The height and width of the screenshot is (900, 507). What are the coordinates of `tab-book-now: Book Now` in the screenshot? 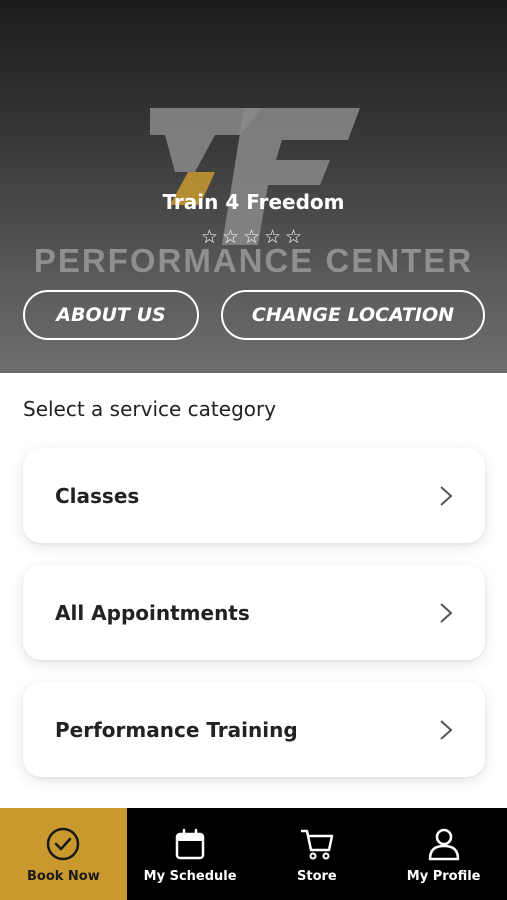 It's located at (63, 854).